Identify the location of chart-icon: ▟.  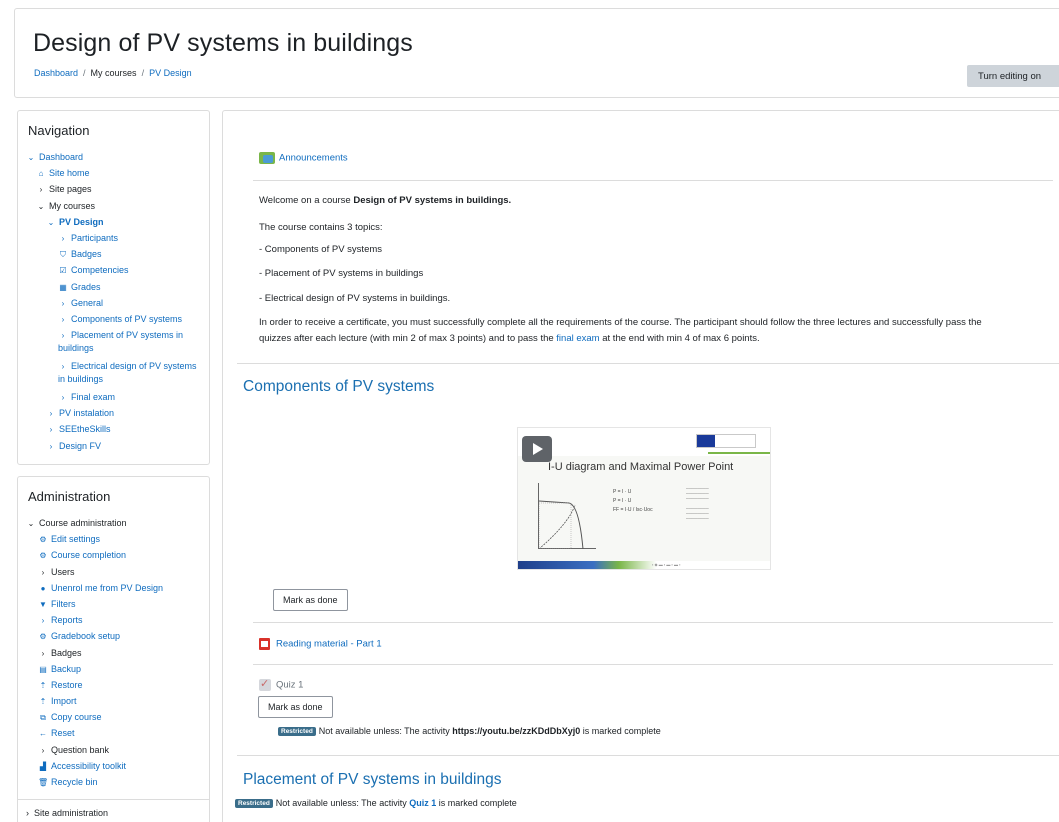
(43, 766).